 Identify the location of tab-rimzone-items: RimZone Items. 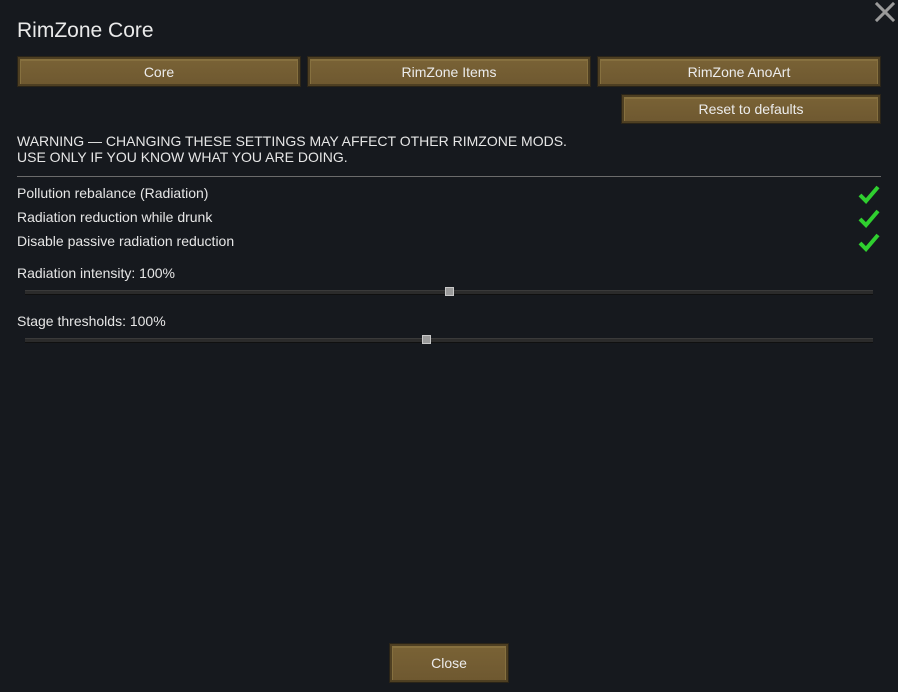
(449, 71).